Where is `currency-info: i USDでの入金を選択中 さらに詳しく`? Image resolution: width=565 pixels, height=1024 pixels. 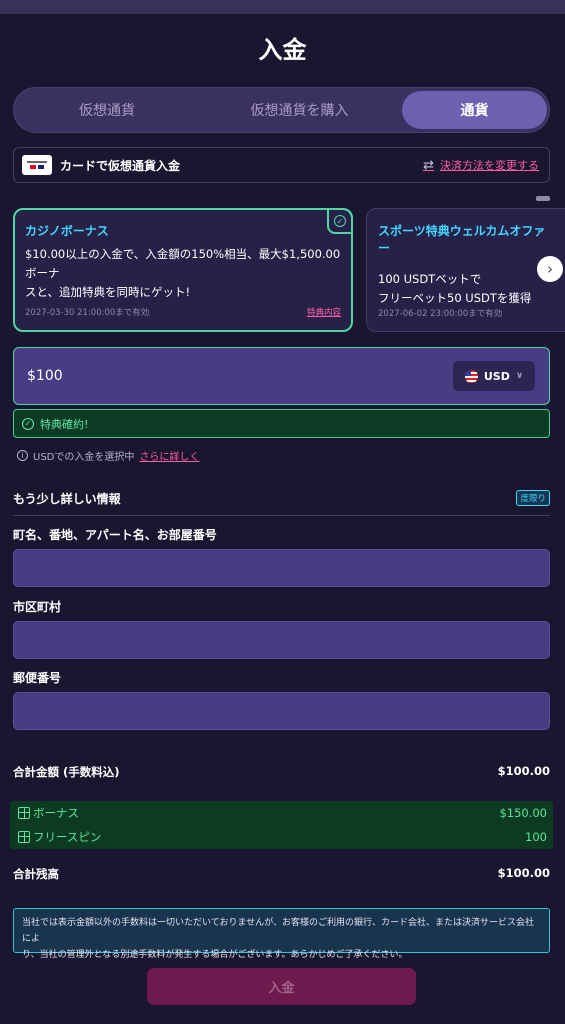 currency-info: i USDでの入金を選択中 さらに詳しく is located at coordinates (108, 455).